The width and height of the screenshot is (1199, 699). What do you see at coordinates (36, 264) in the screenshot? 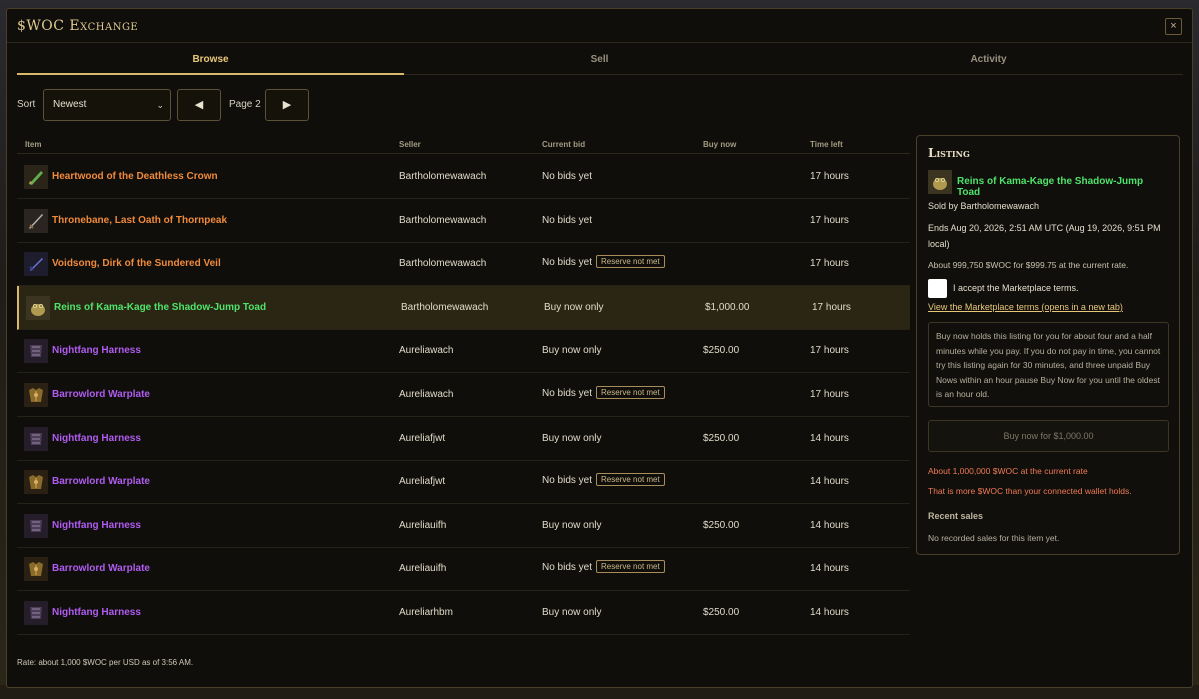
I see `dagger-icon` at bounding box center [36, 264].